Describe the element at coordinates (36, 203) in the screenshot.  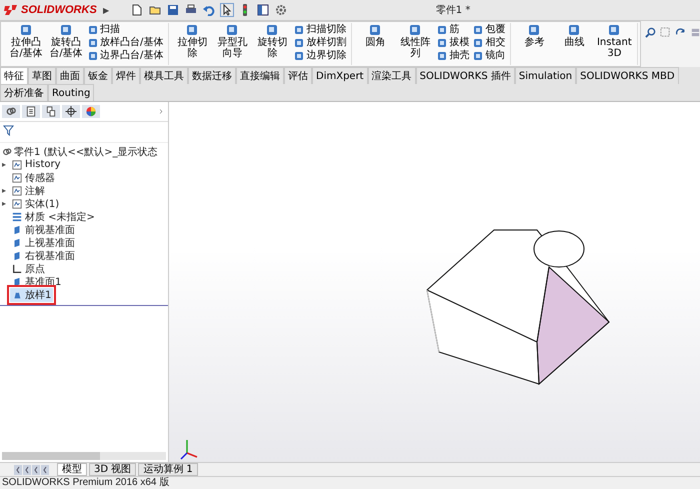
I see `tree-item: 实体(1)` at that location.